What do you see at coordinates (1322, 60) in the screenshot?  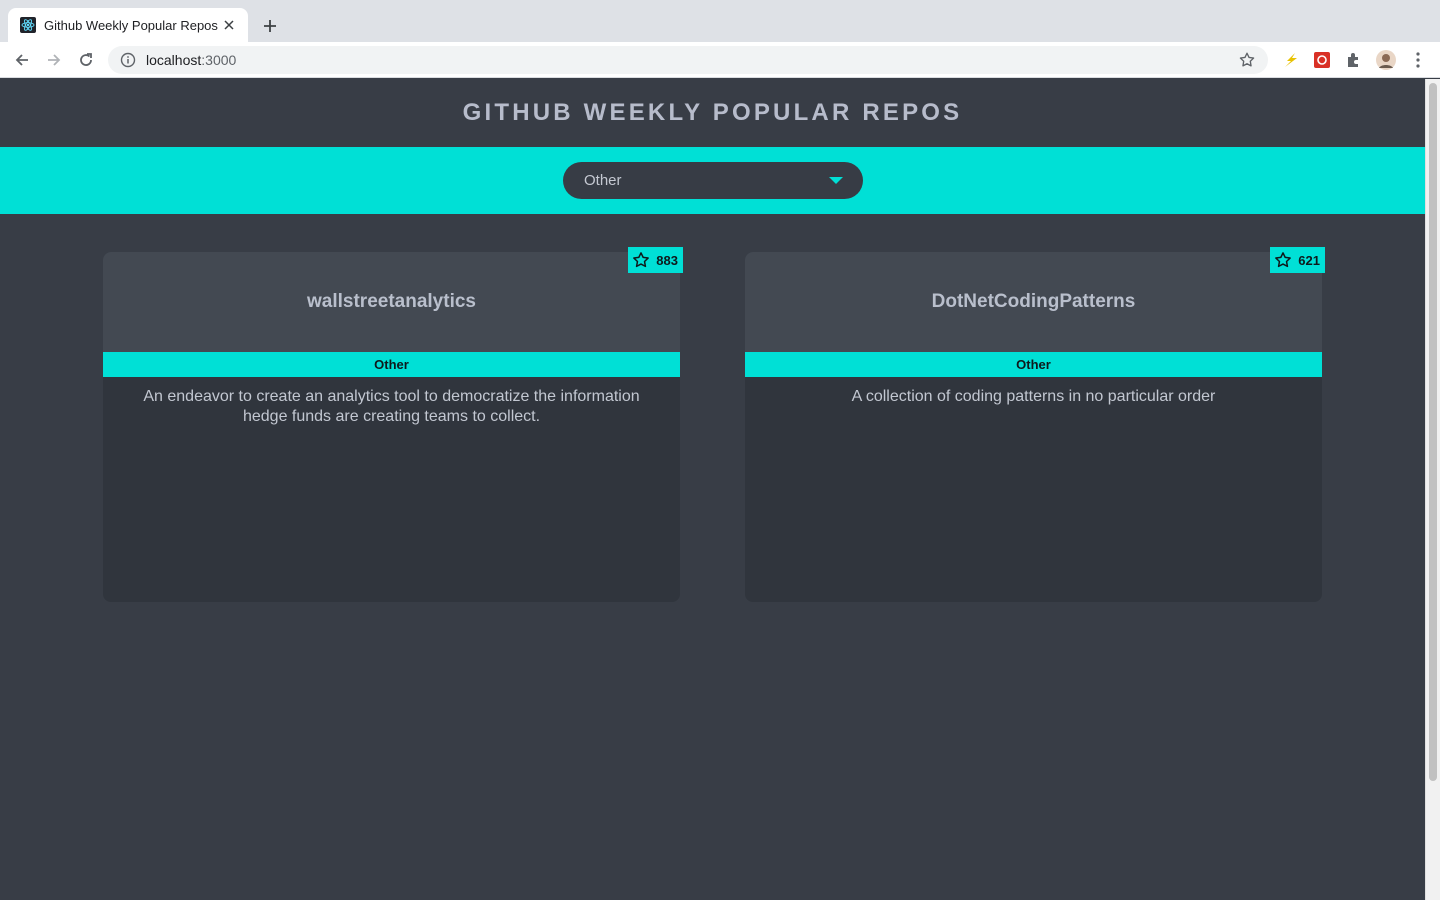 I see `red-extension-icon` at bounding box center [1322, 60].